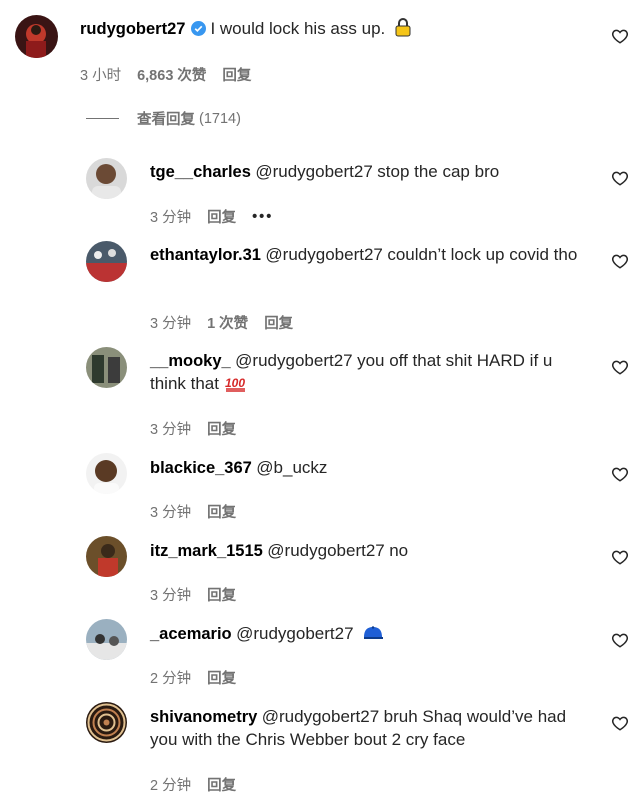 This screenshot has width=641, height=801. What do you see at coordinates (370, 467) in the screenshot?
I see `reply-comment: blackice_367 @b_uckz` at bounding box center [370, 467].